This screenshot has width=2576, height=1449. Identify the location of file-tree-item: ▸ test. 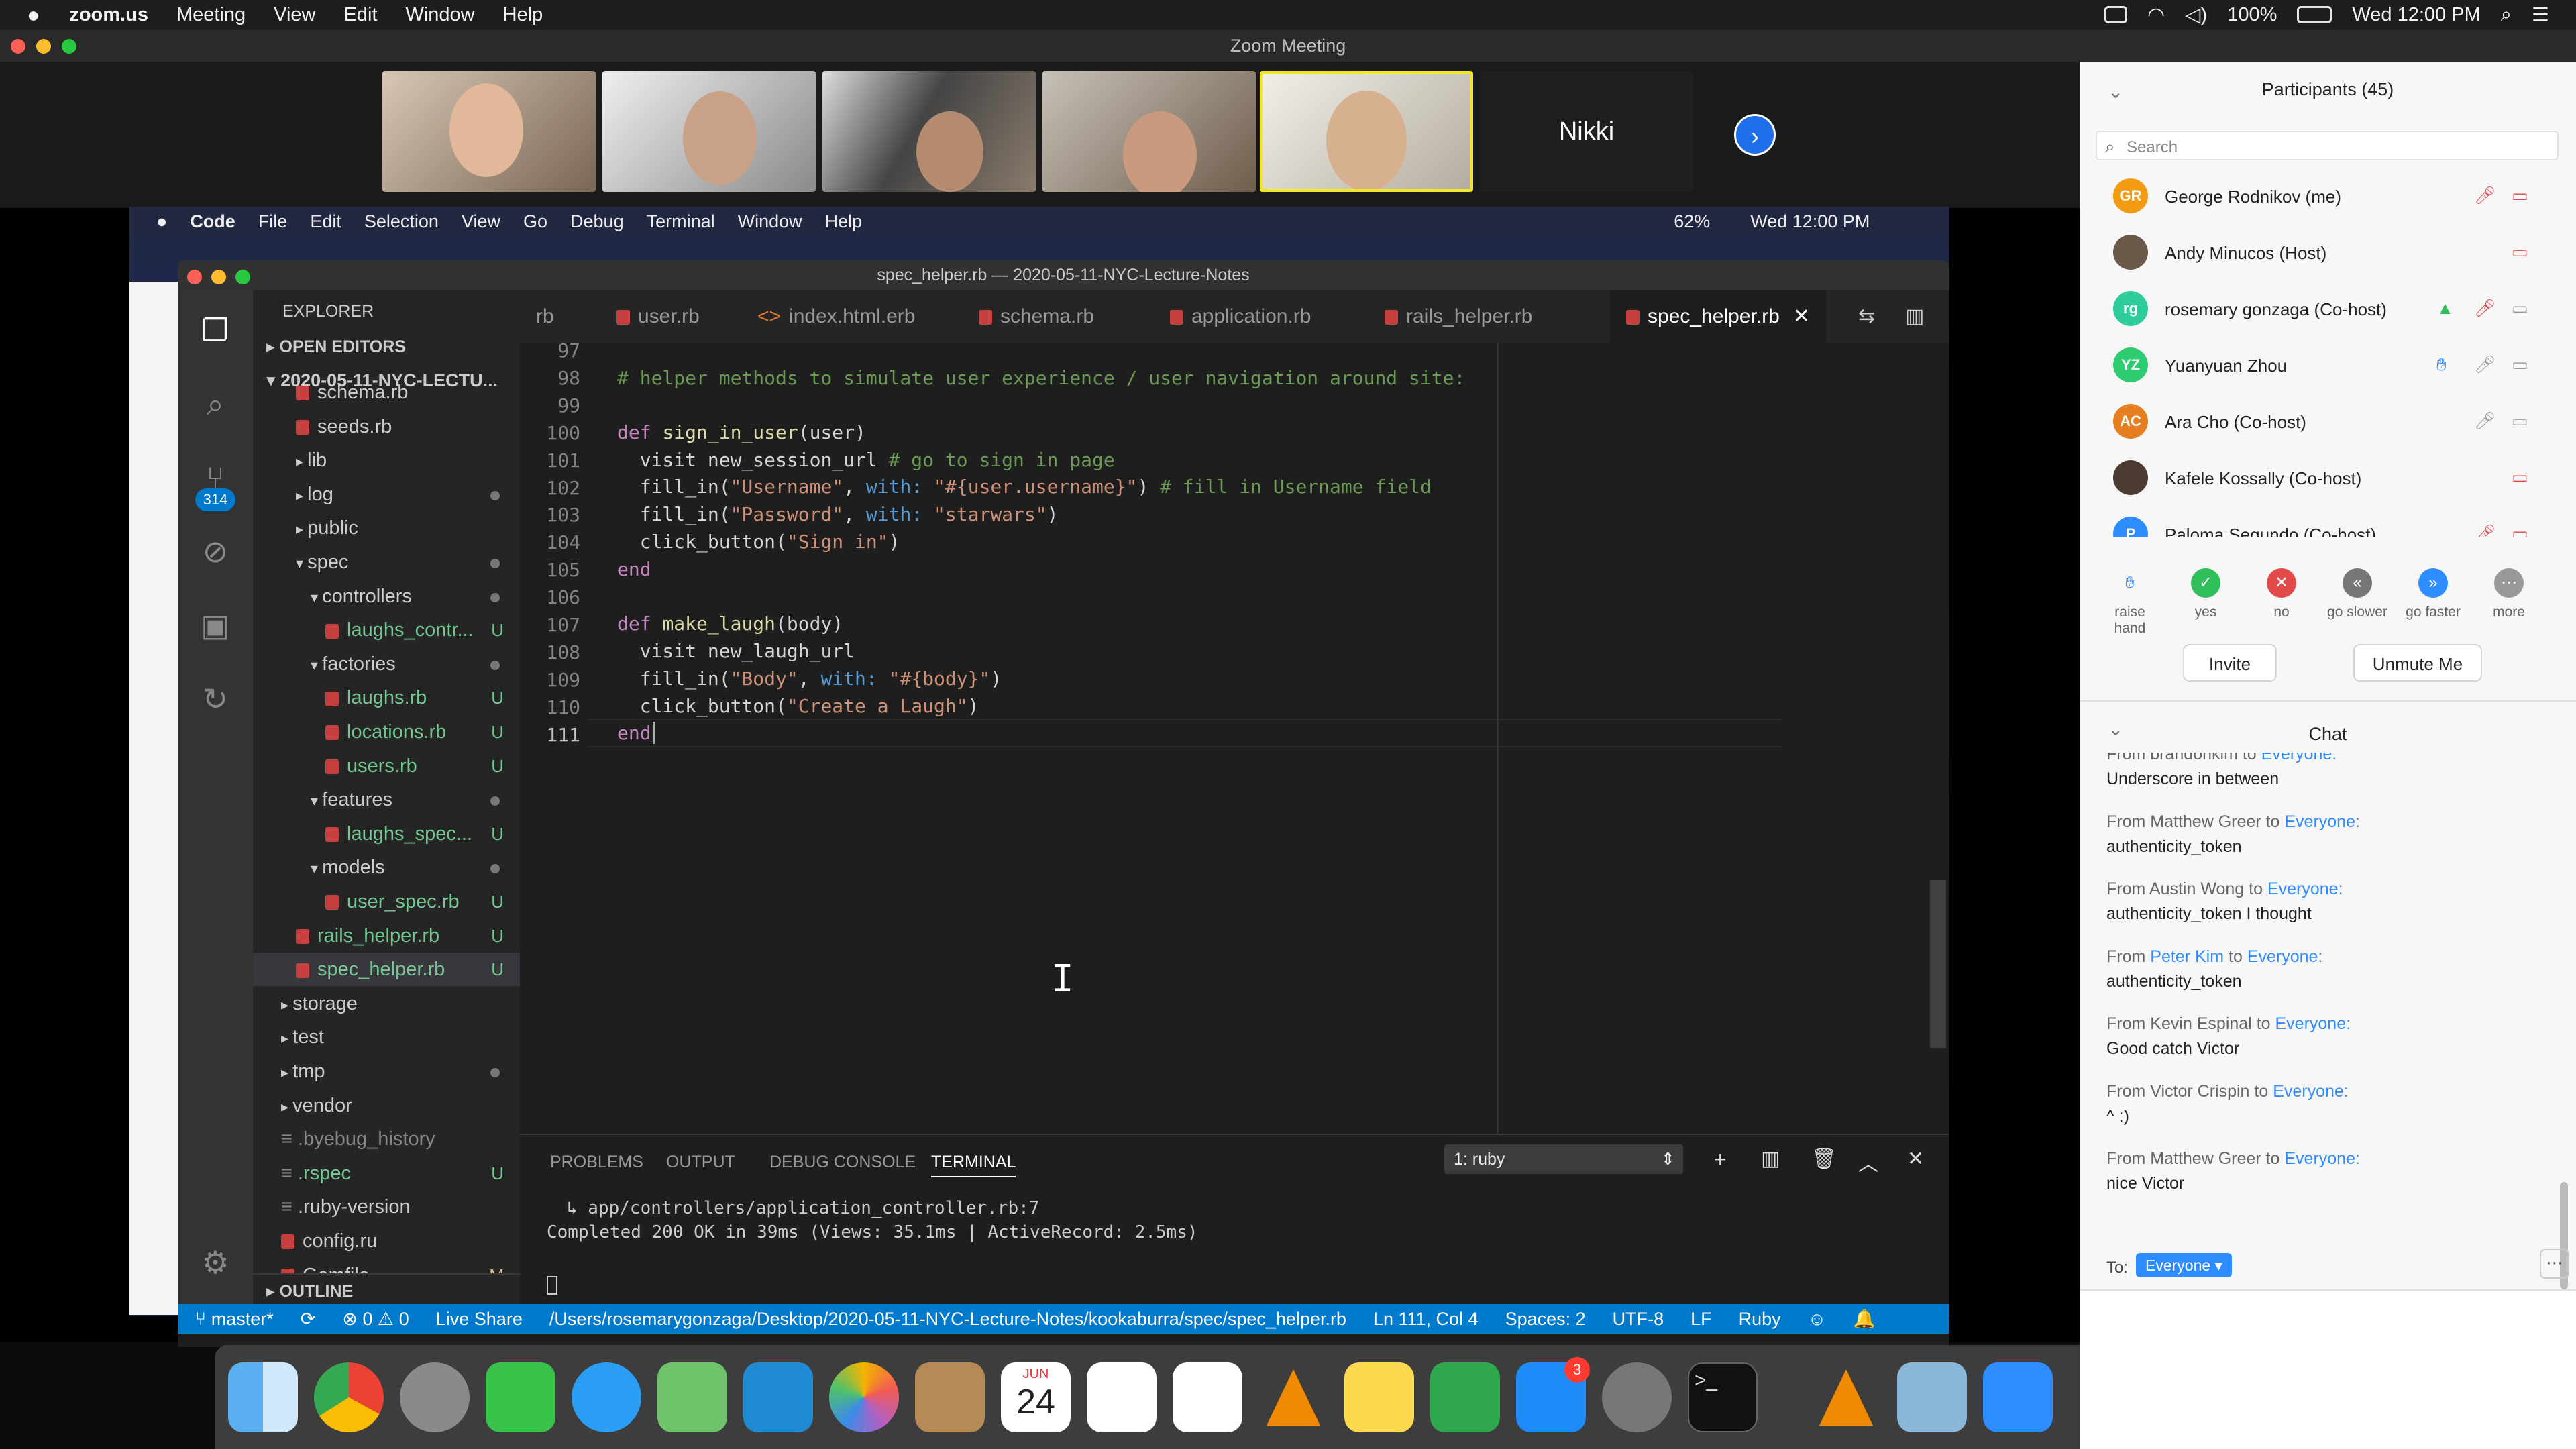
(386, 1037).